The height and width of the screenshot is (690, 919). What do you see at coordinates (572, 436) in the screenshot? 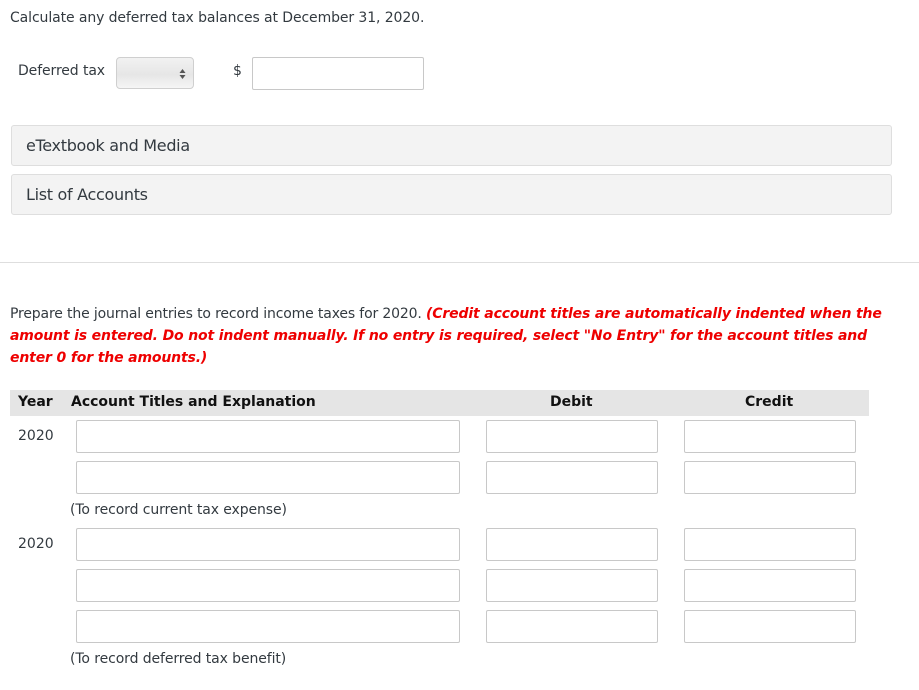
I see `entry-1-row-1-debit-input` at bounding box center [572, 436].